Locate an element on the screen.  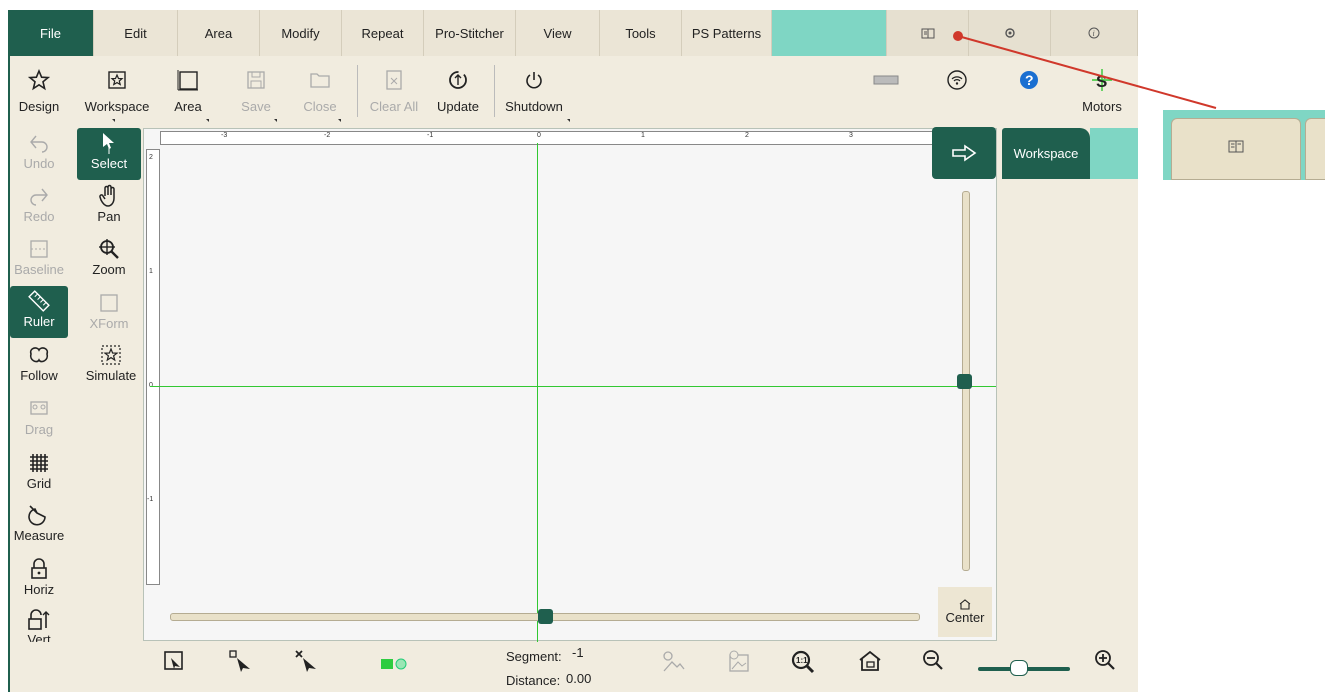
callout-book-tab is located at coordinates (1236, 149).